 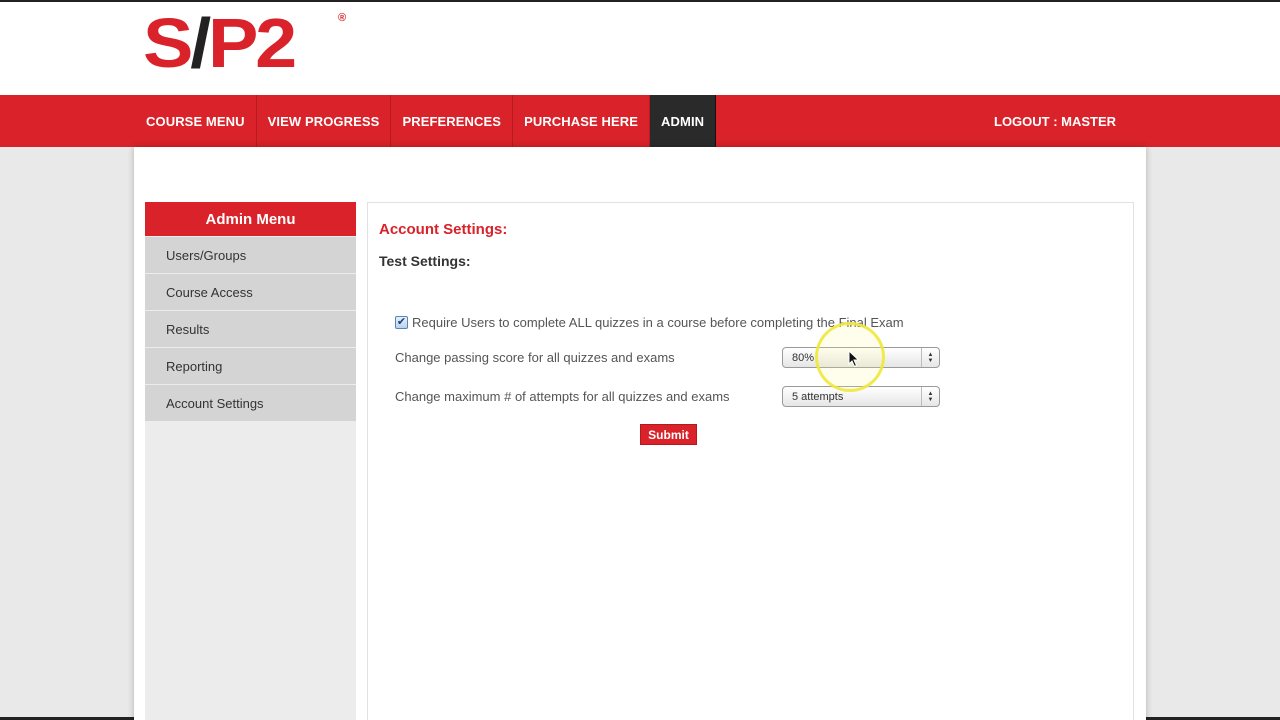 What do you see at coordinates (818, 396) in the screenshot?
I see `max-attempts-value: 5 attempts` at bounding box center [818, 396].